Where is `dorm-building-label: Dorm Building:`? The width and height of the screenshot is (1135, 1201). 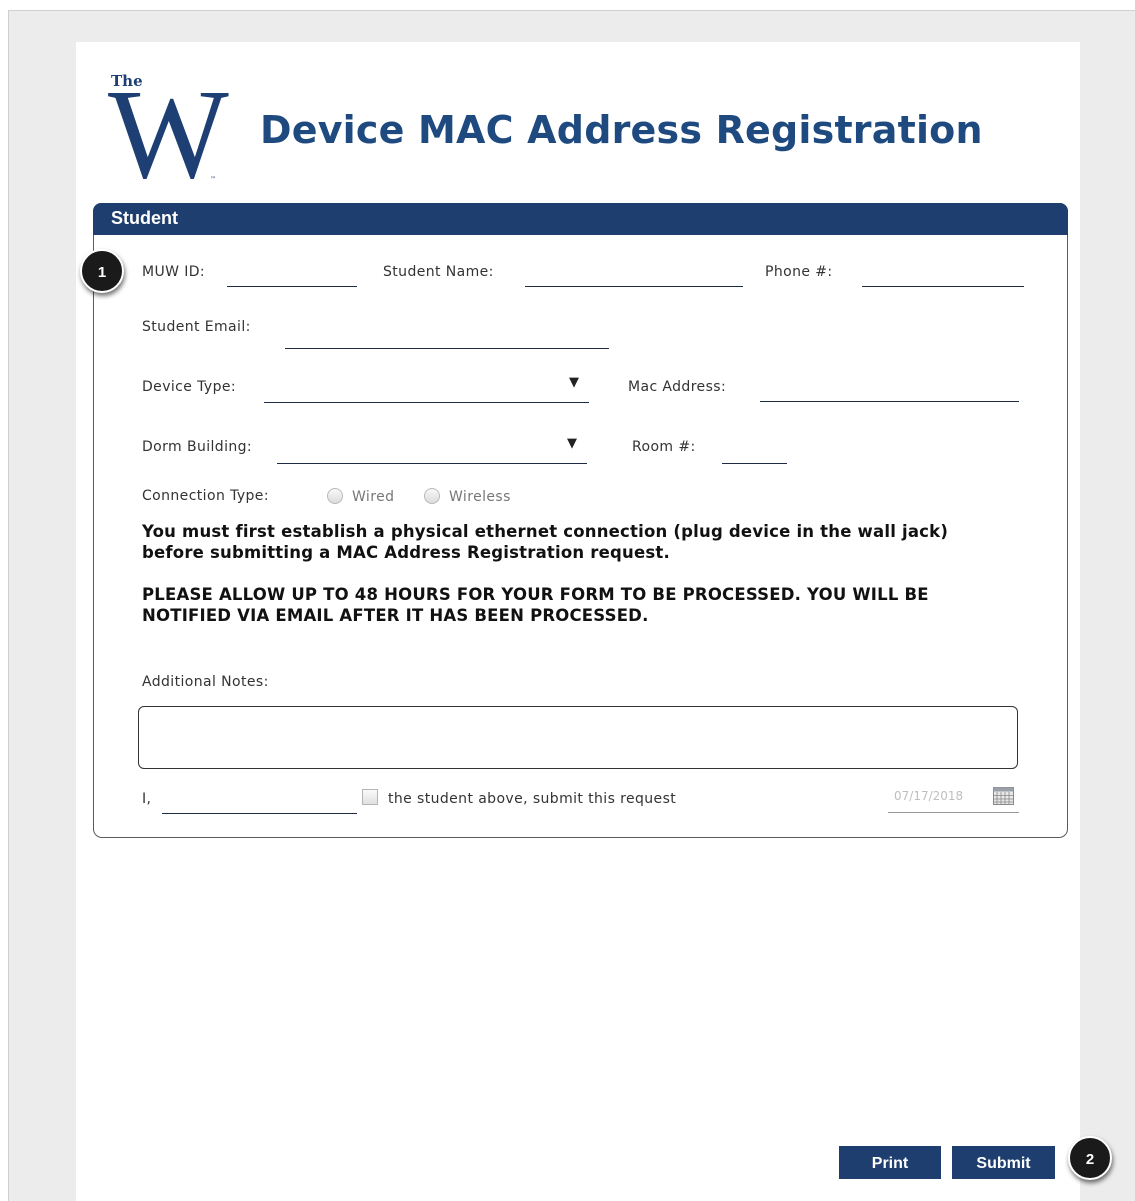 dorm-building-label: Dorm Building: is located at coordinates (197, 447).